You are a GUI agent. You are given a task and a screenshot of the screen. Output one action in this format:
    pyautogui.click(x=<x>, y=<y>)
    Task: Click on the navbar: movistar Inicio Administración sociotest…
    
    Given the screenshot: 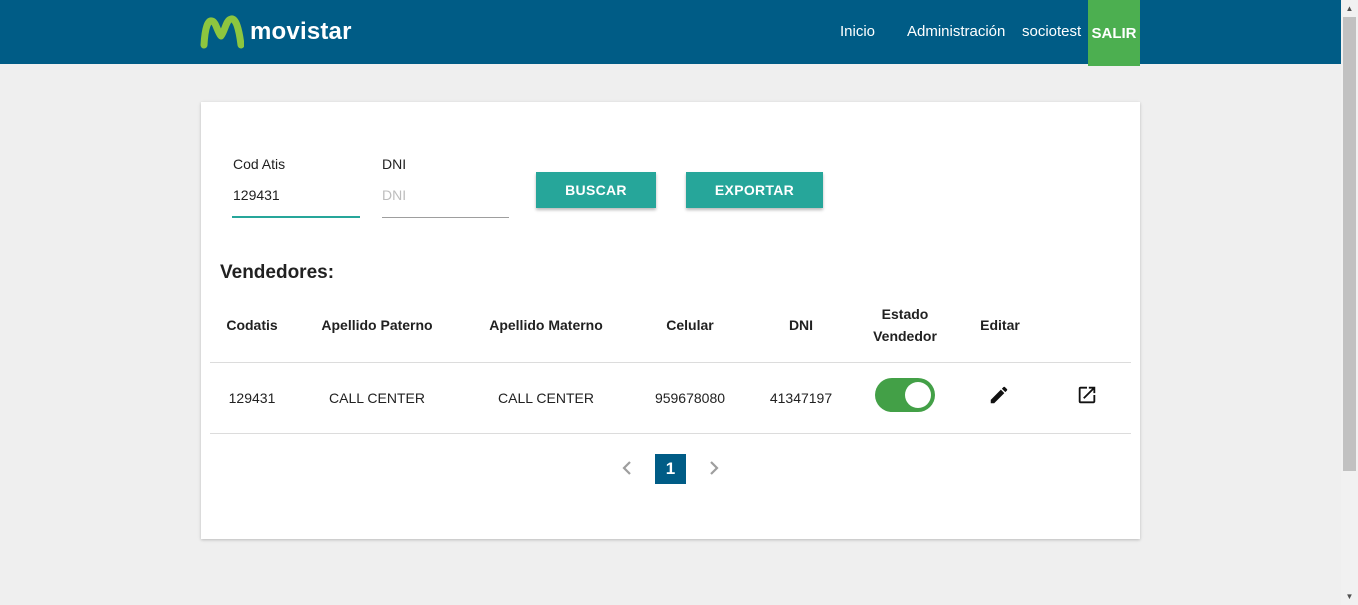 What is the action you would take?
    pyautogui.click(x=670, y=33)
    